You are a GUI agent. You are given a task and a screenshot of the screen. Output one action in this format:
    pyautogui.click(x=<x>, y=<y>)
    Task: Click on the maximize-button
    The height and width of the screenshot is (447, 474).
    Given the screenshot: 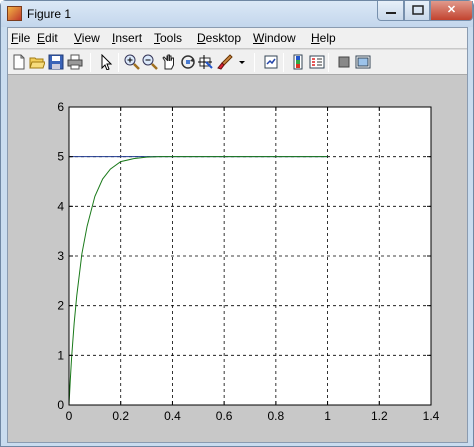 What is the action you would take?
    pyautogui.click(x=417, y=11)
    